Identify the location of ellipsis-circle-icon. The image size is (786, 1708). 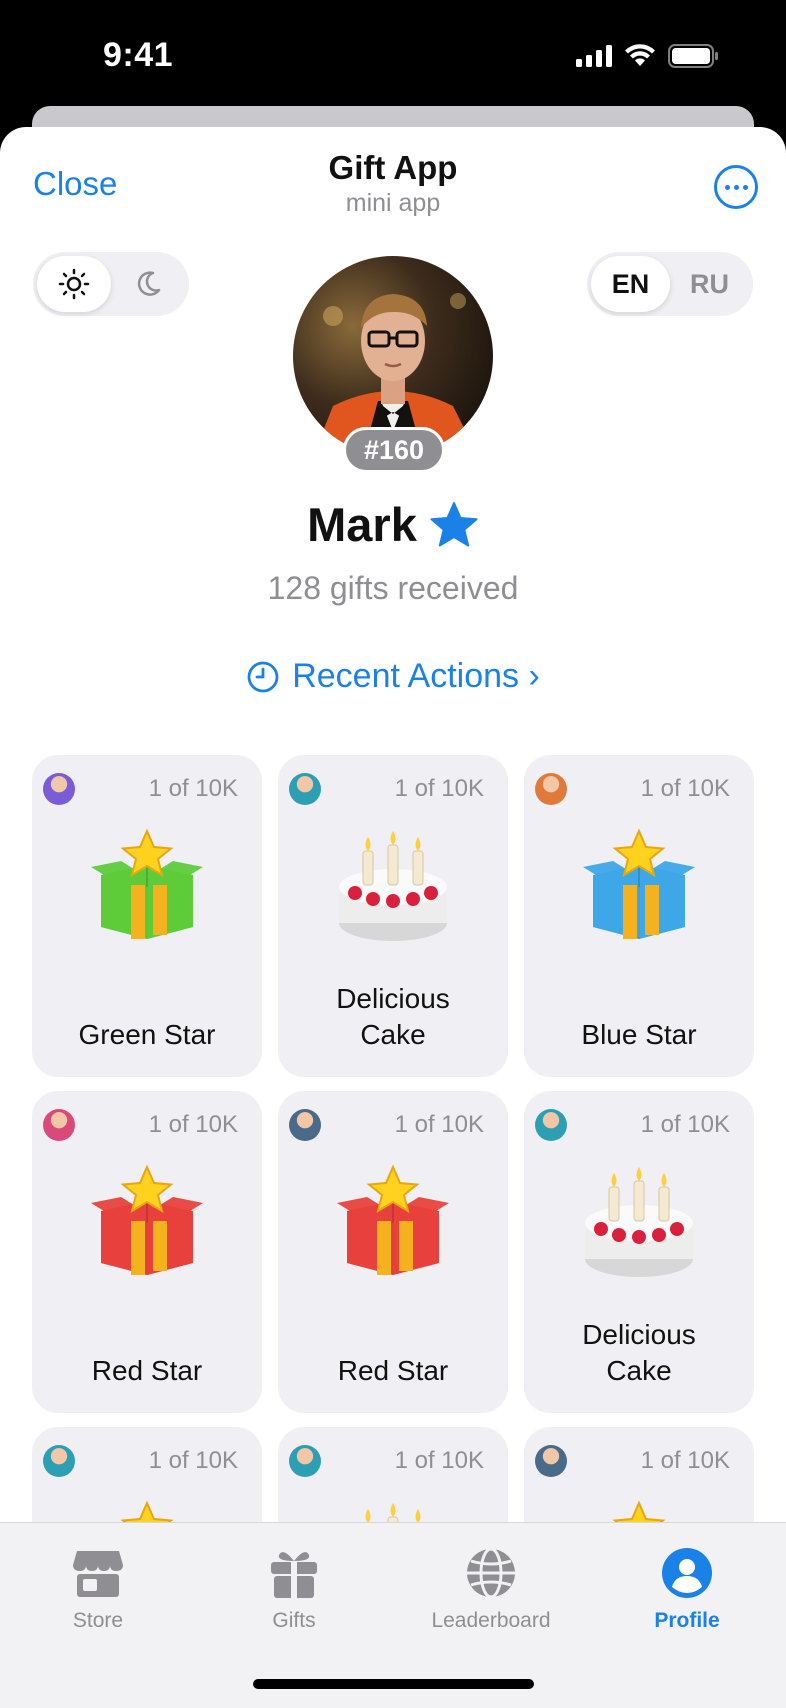
(727, 187).